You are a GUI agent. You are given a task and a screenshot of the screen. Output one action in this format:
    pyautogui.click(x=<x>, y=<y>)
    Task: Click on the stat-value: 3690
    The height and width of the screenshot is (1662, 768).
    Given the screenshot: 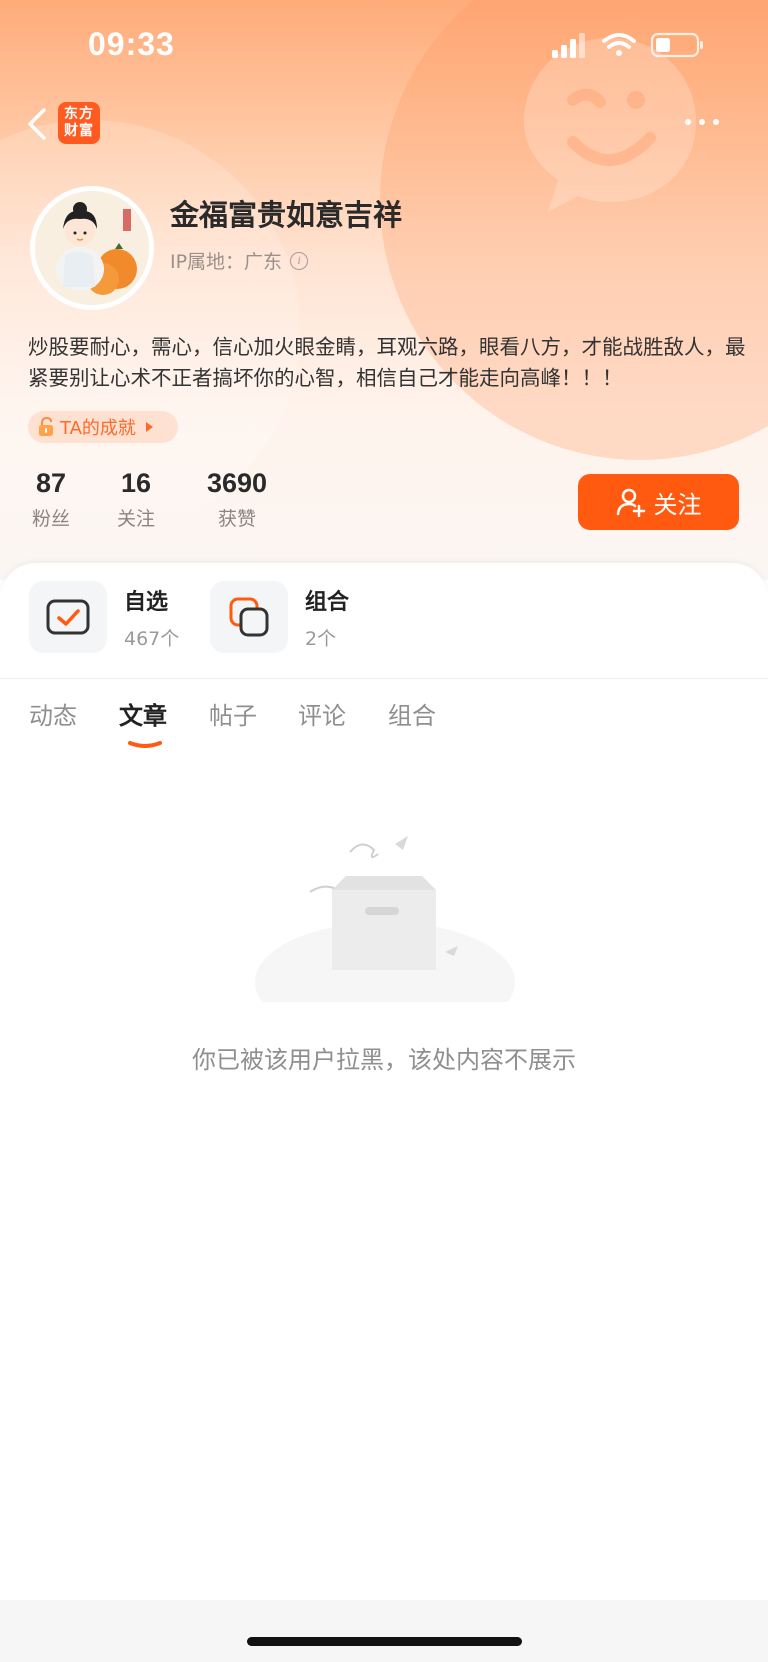 What is the action you would take?
    pyautogui.click(x=237, y=483)
    